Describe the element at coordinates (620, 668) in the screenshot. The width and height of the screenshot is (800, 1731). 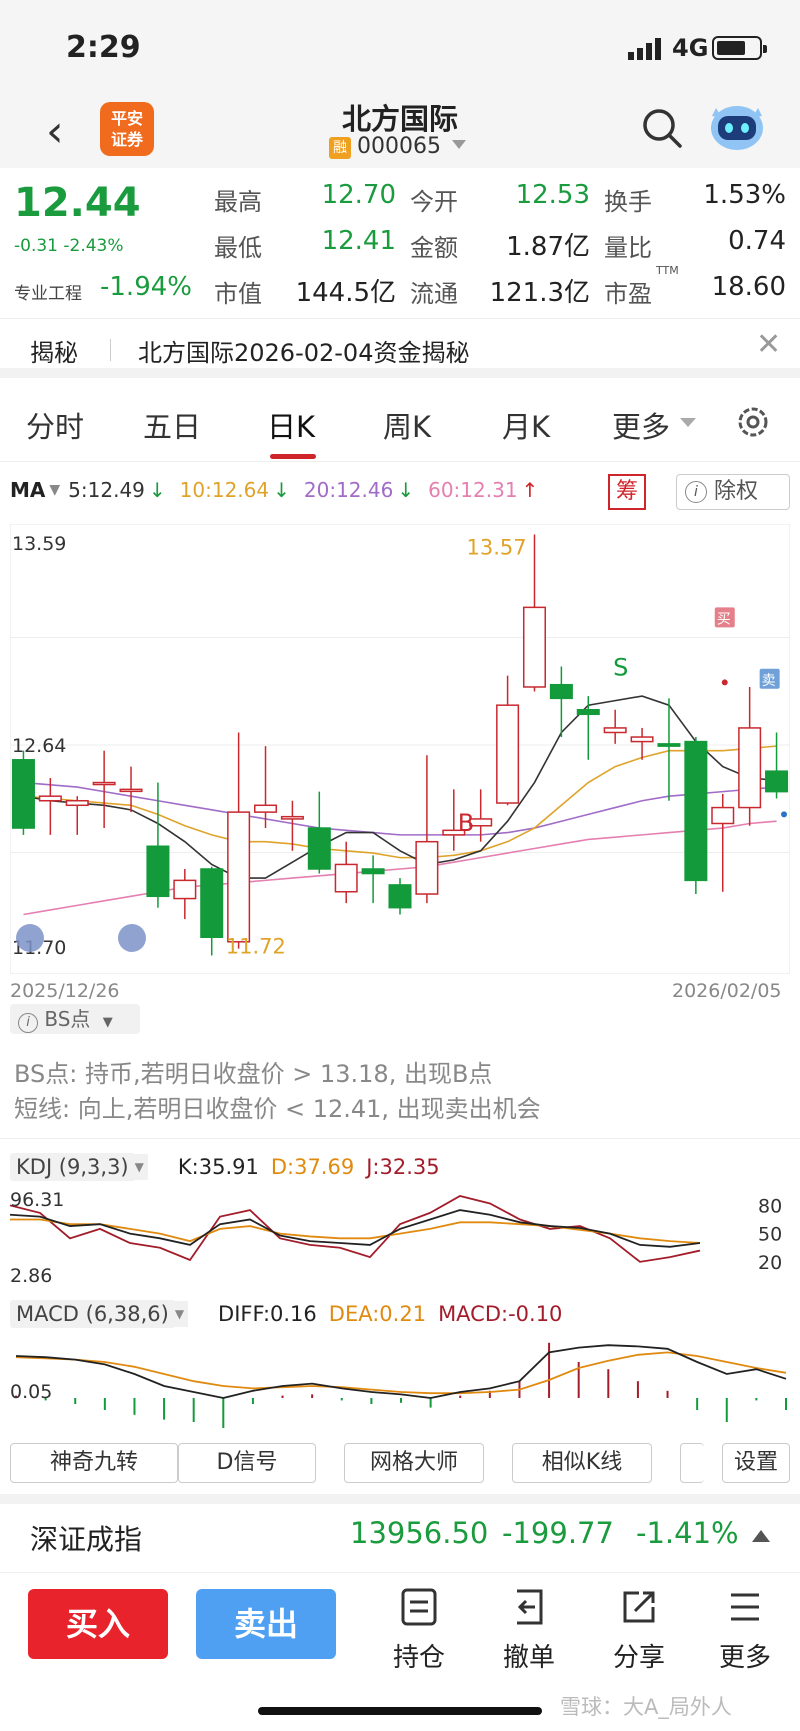
I see `sell-marker: S` at that location.